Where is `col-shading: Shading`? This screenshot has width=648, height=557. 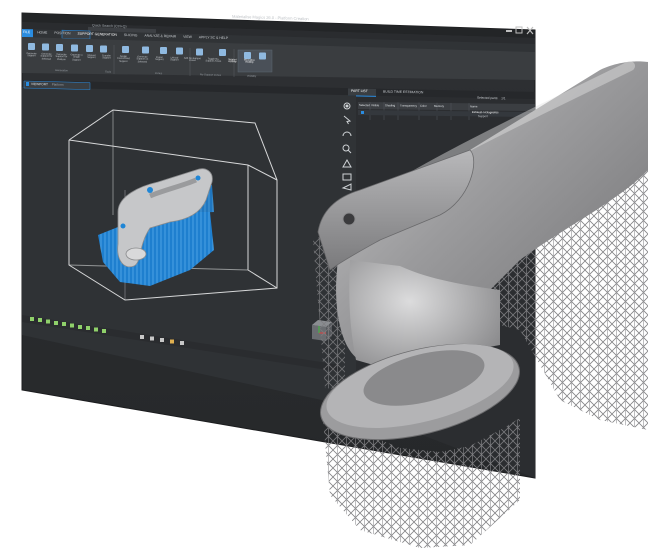 col-shading: Shading is located at coordinates (390, 105).